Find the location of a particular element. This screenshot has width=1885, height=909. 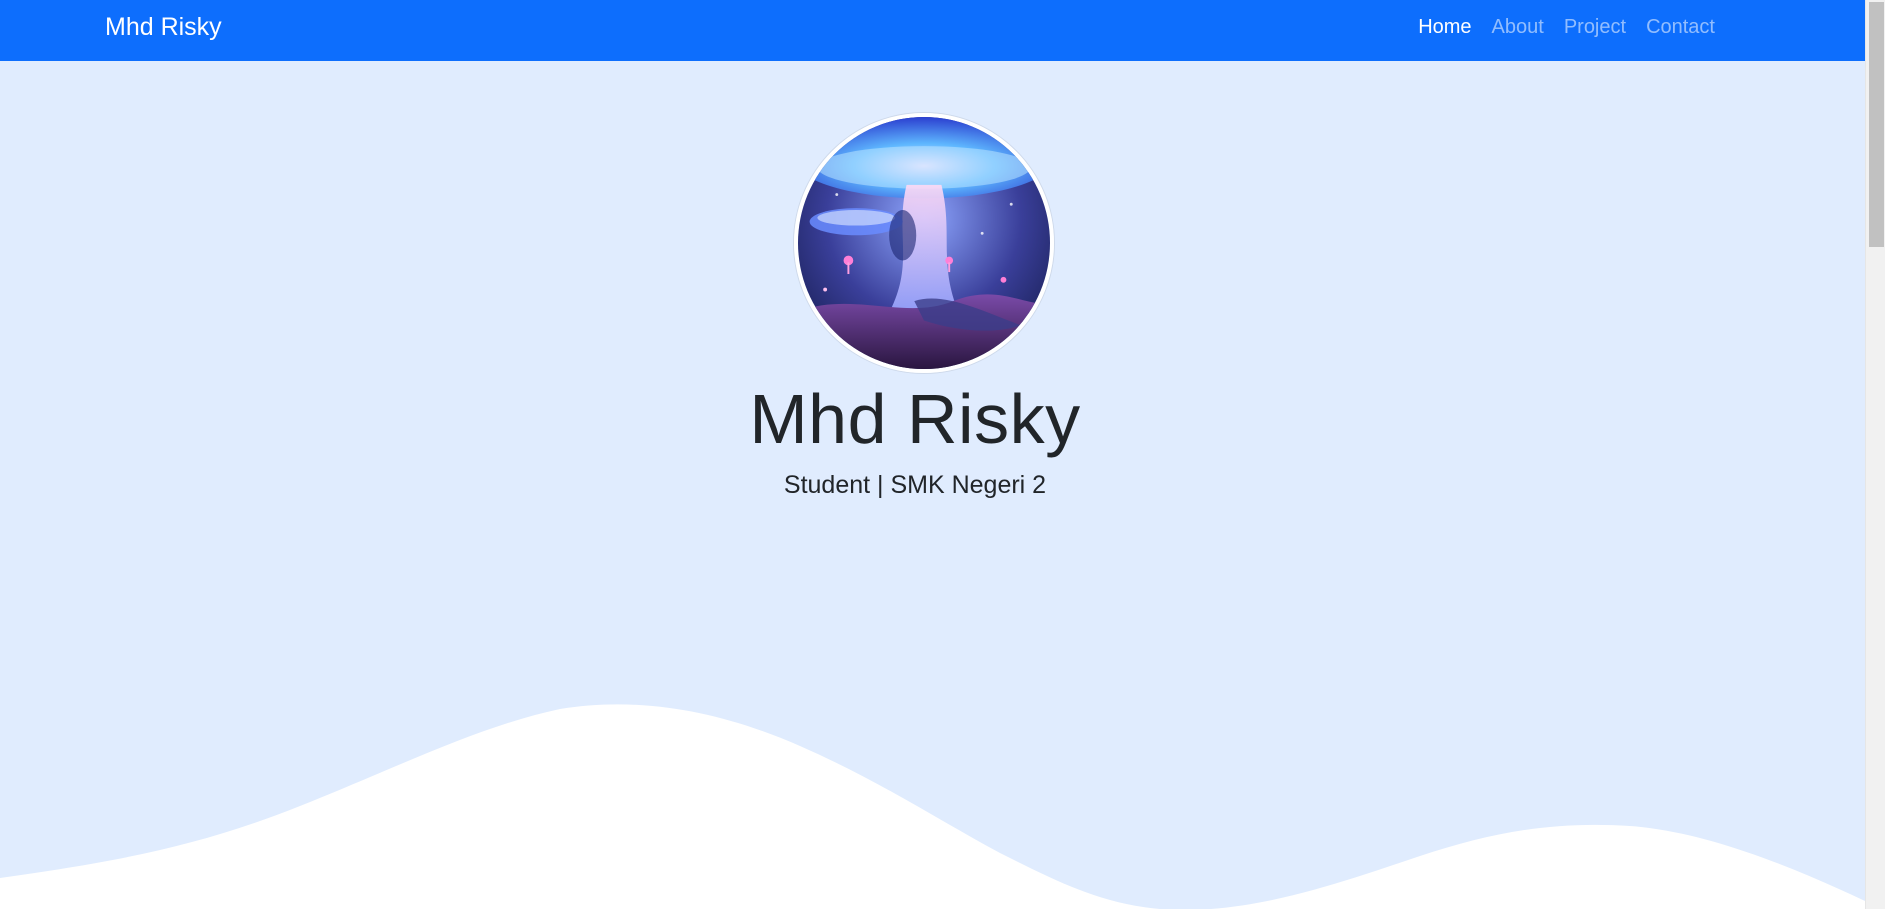

nav-link-project: Project is located at coordinates (1595, 27).